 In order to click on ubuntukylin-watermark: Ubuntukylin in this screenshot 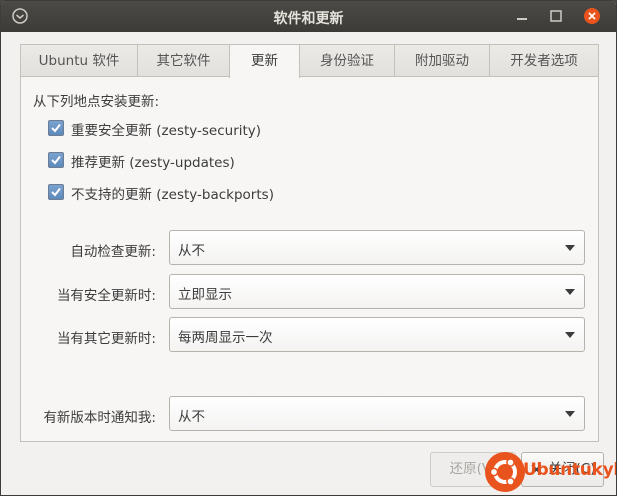, I will do `click(550, 472)`.